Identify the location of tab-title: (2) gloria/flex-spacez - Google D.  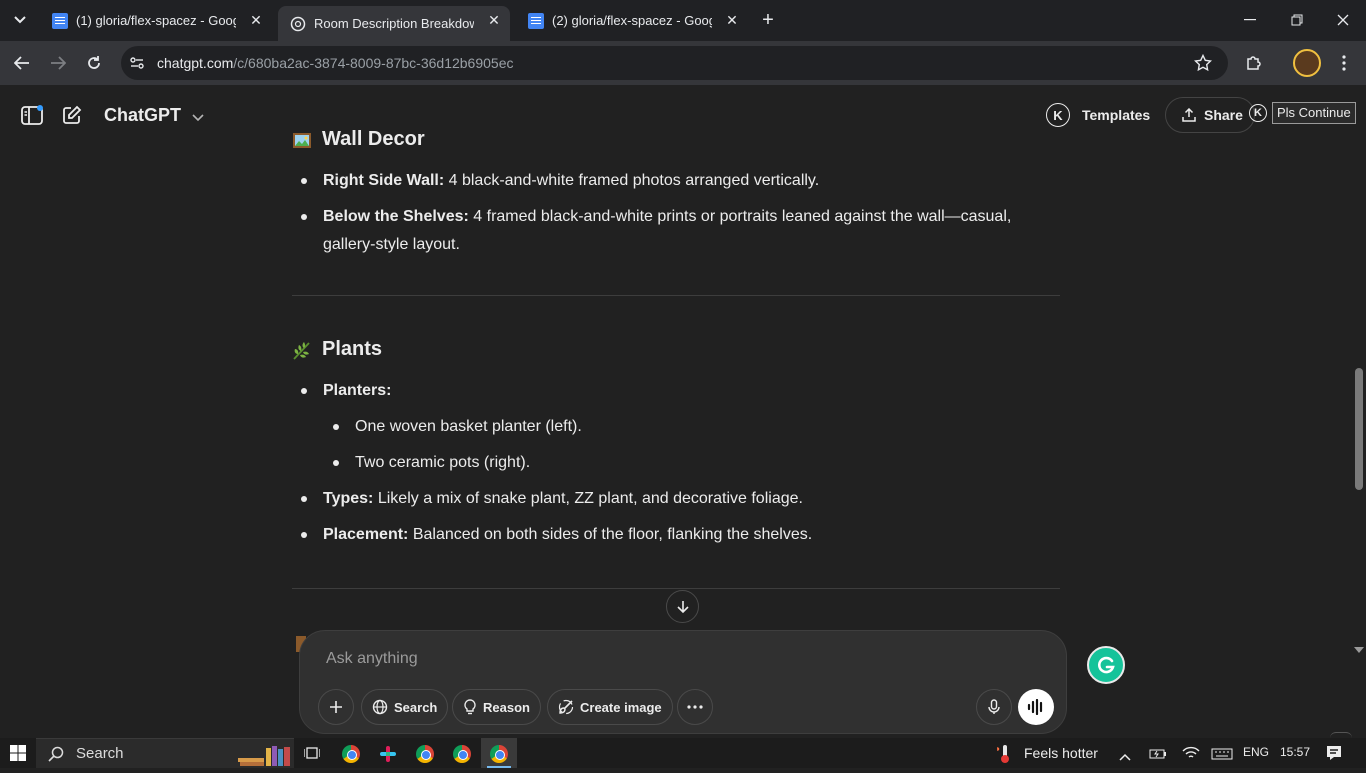
(632, 20).